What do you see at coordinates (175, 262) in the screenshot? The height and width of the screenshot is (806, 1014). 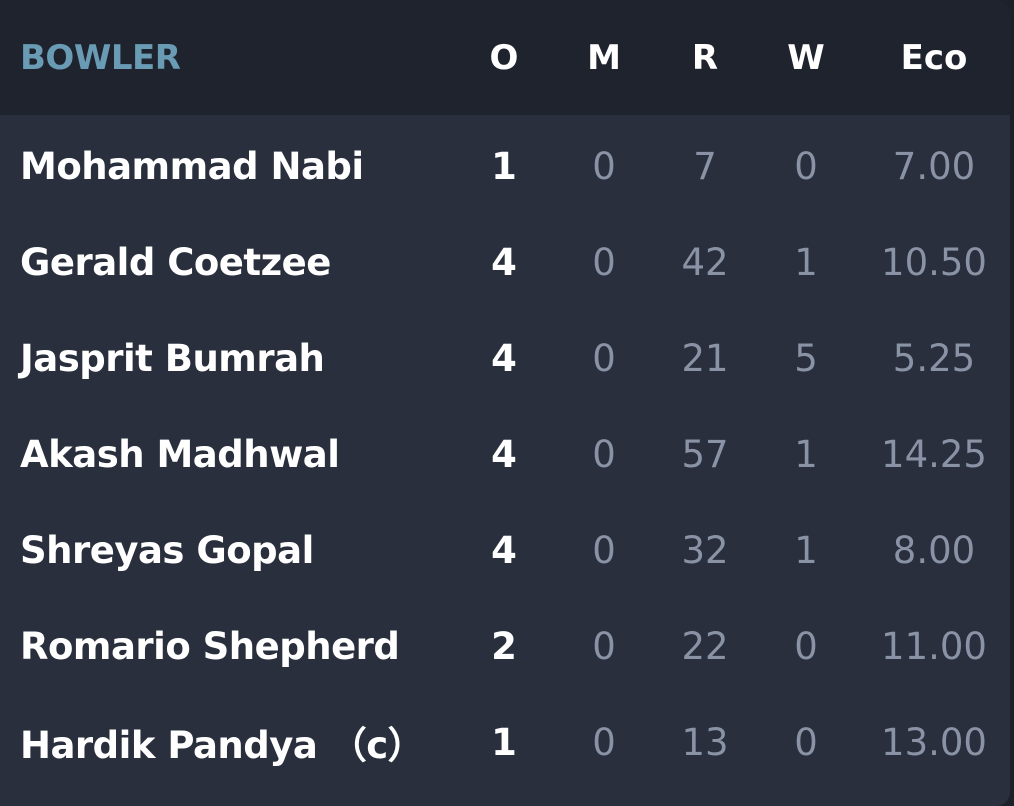 I see `bowler-name: Gerald Coetzee` at bounding box center [175, 262].